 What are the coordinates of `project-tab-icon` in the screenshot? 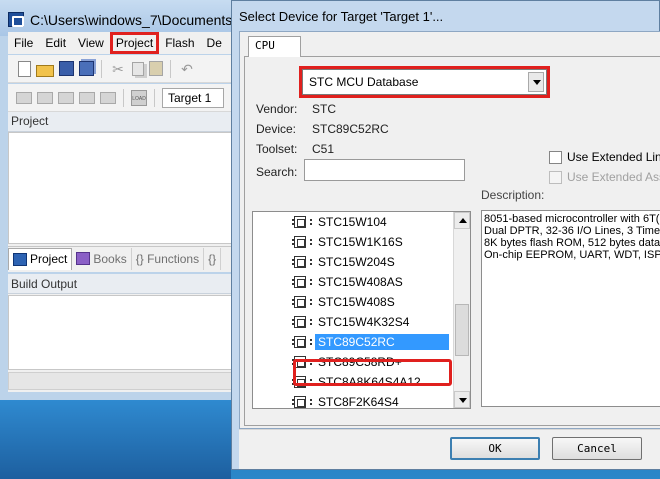 It's located at (20, 259).